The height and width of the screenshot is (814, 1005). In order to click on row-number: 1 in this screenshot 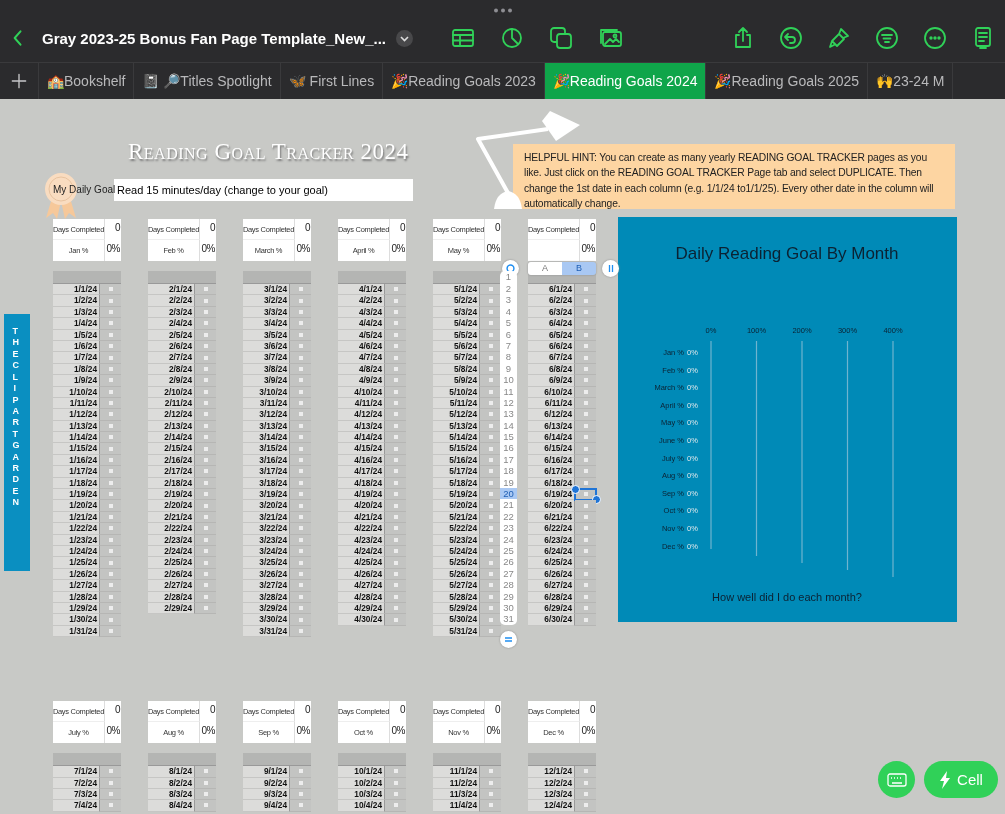, I will do `click(508, 277)`.